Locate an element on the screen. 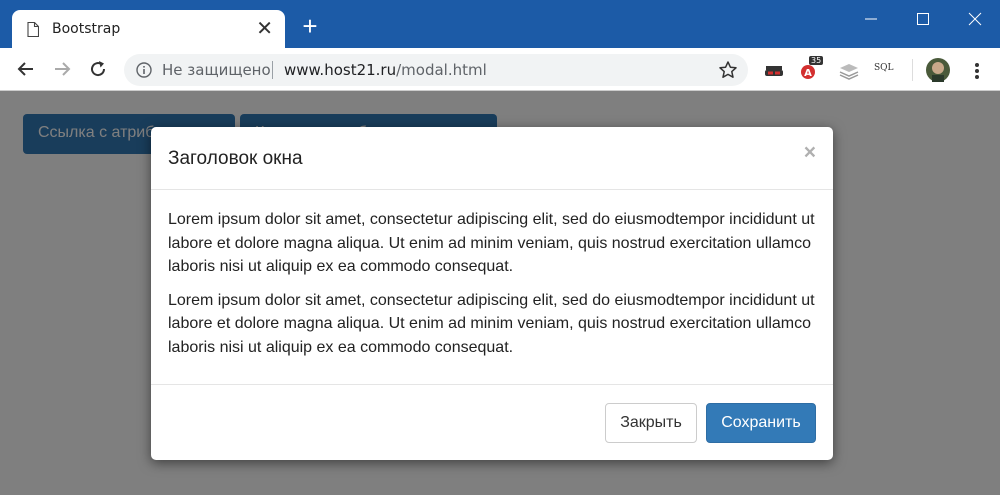 The height and width of the screenshot is (495, 1000). address-separator is located at coordinates (272, 70).